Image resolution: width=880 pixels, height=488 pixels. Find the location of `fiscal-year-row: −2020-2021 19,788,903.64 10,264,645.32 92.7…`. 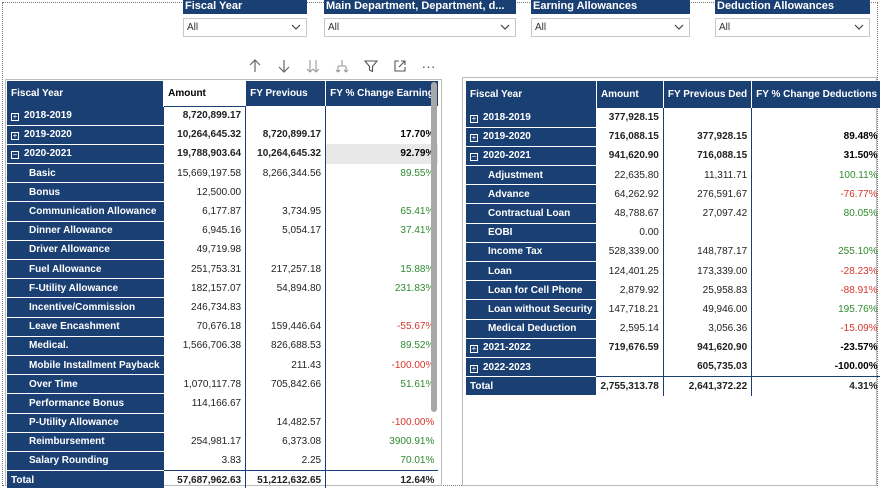

fiscal-year-row: −2020-2021 19,788,903.64 10,264,645.32 92.7… is located at coordinates (223, 154).